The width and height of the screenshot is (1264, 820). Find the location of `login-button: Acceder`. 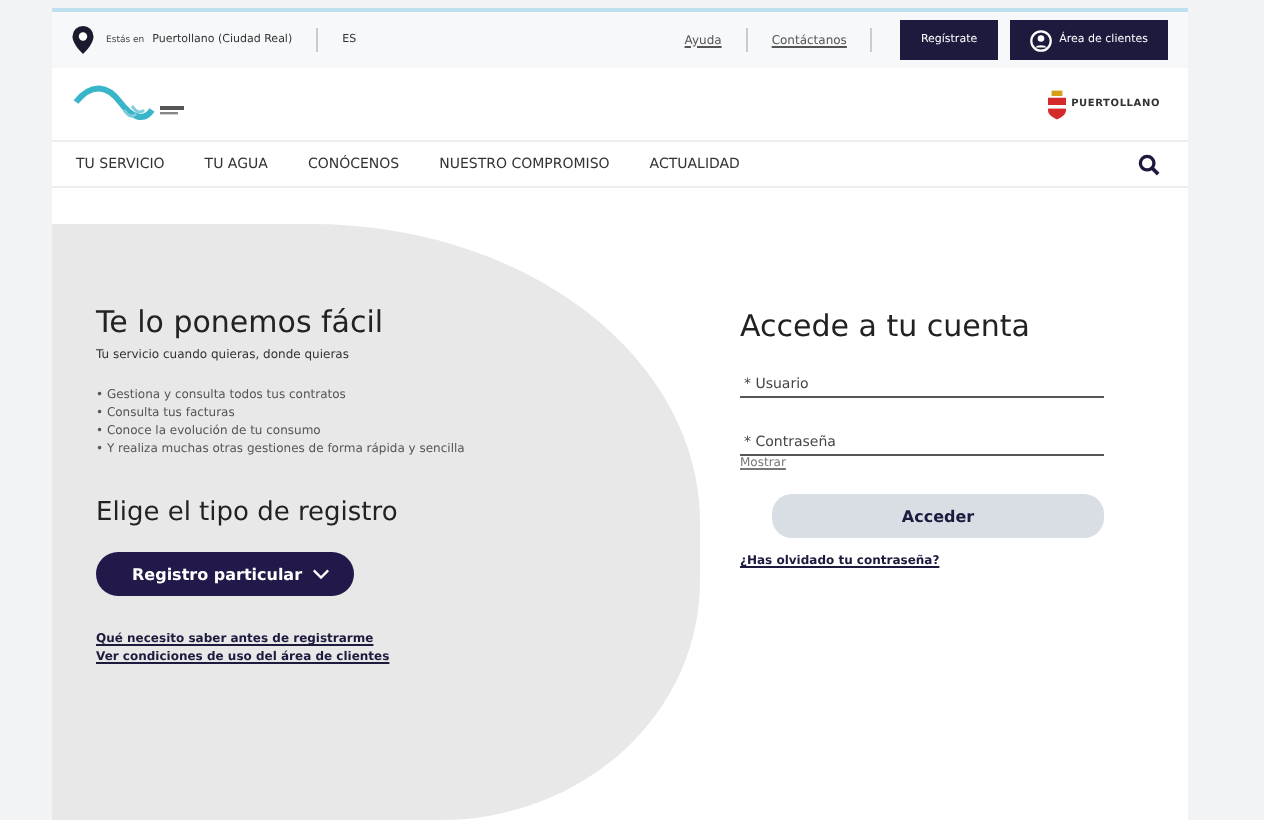

login-button: Acceder is located at coordinates (938, 516).